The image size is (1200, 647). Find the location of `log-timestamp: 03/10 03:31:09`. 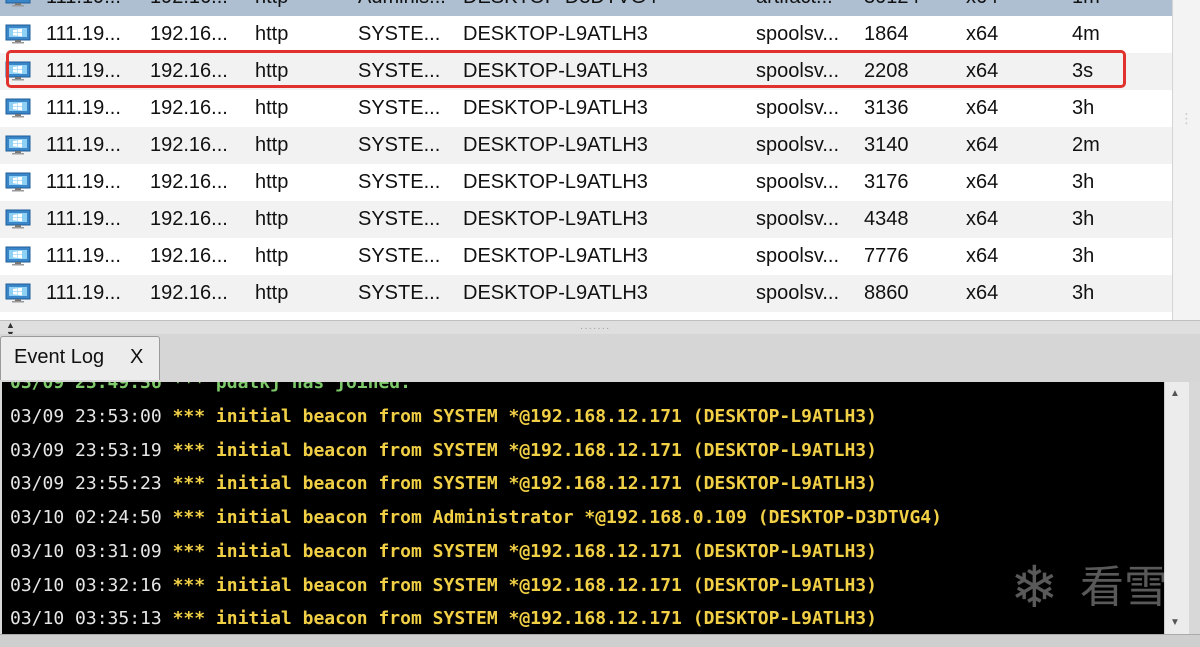

log-timestamp: 03/10 03:31:09 is located at coordinates (86, 551).